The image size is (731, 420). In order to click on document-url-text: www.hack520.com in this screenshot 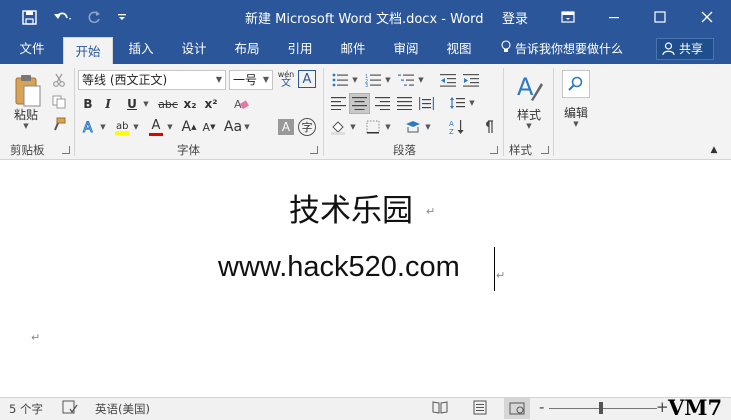, I will do `click(339, 267)`.